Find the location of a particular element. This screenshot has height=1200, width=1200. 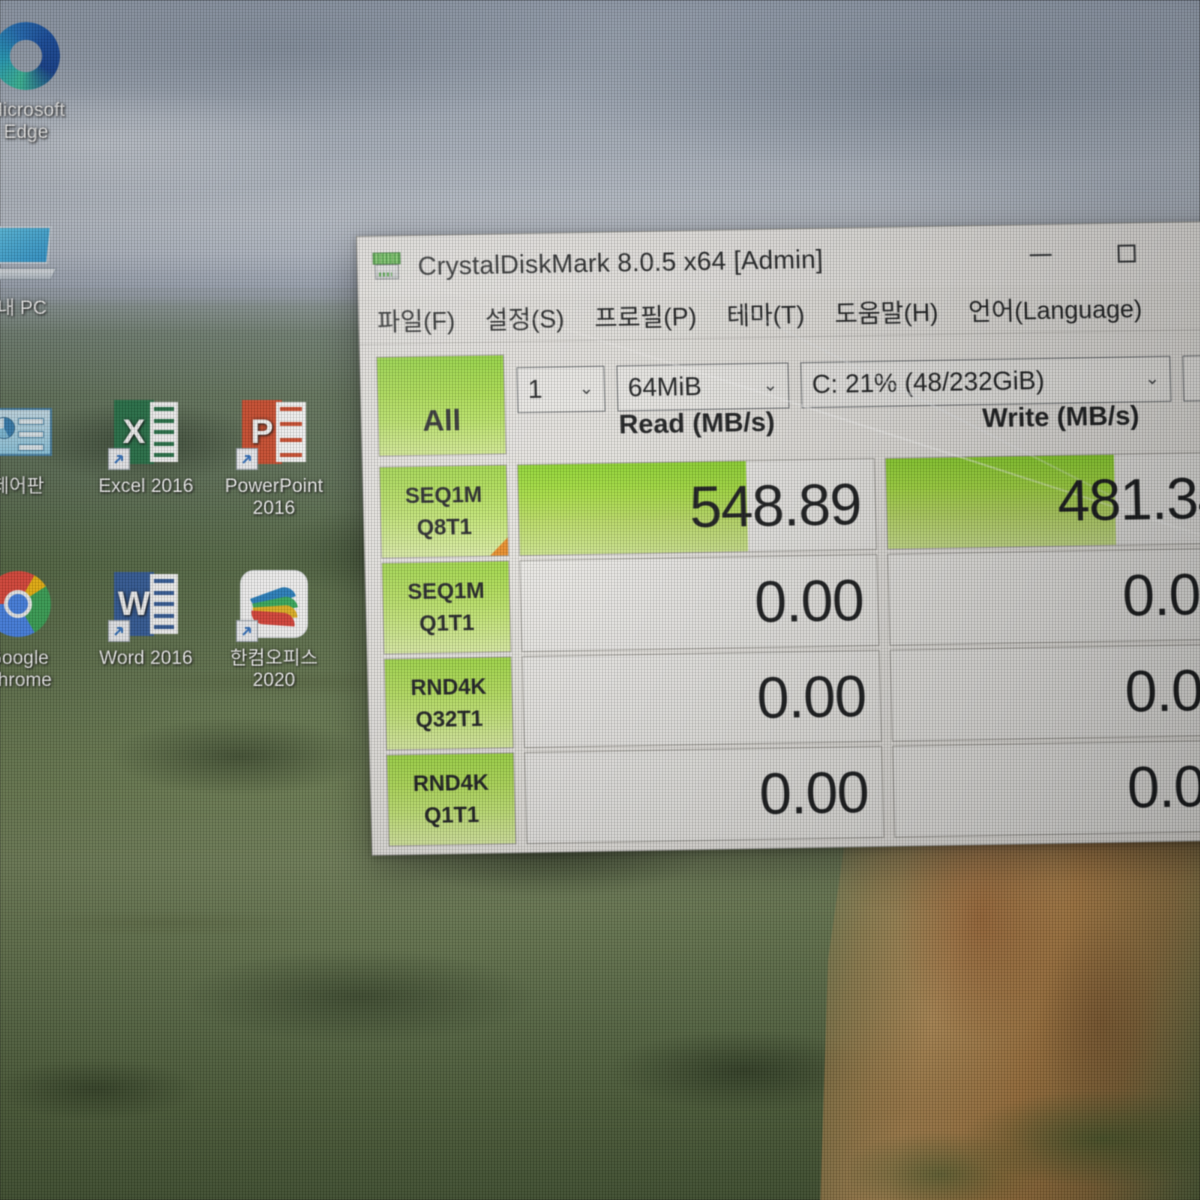

all-button: All is located at coordinates (441, 405).